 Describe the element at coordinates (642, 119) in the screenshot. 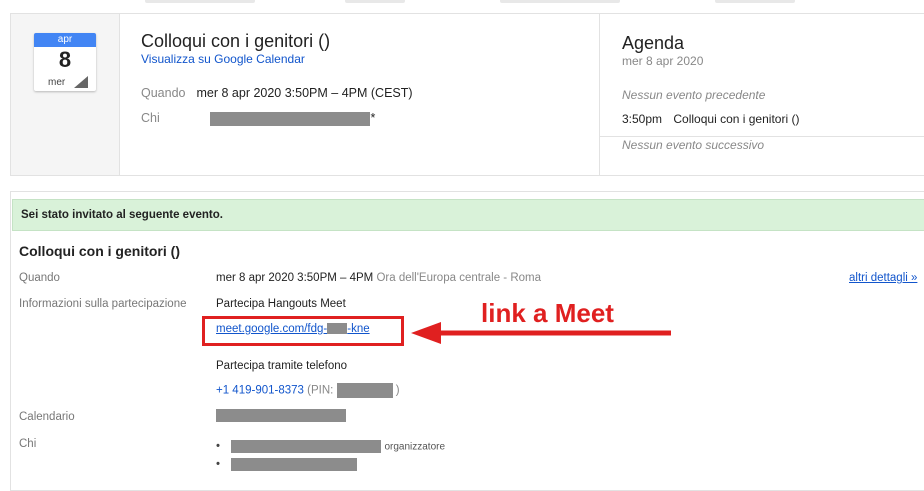

I see `agenda-event-time: 3:50pm` at that location.